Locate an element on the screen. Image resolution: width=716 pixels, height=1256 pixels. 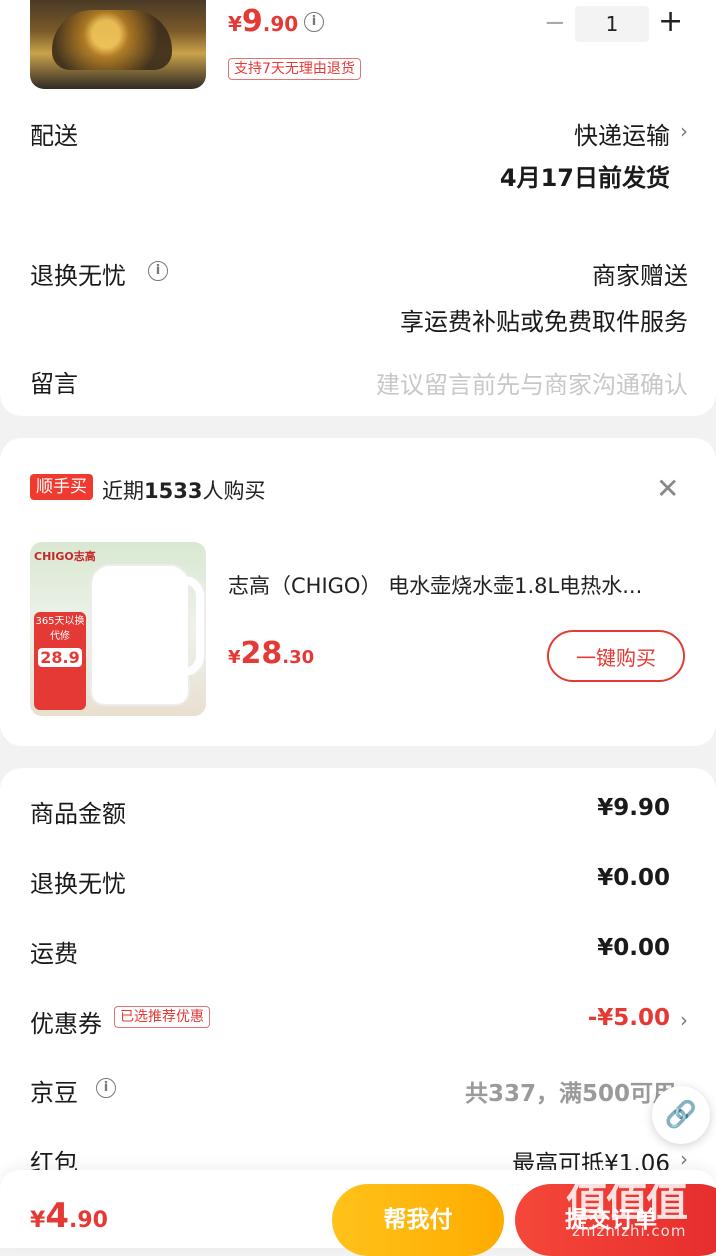
convenient-buy-title: 近期1533人购买 is located at coordinates (184, 491).